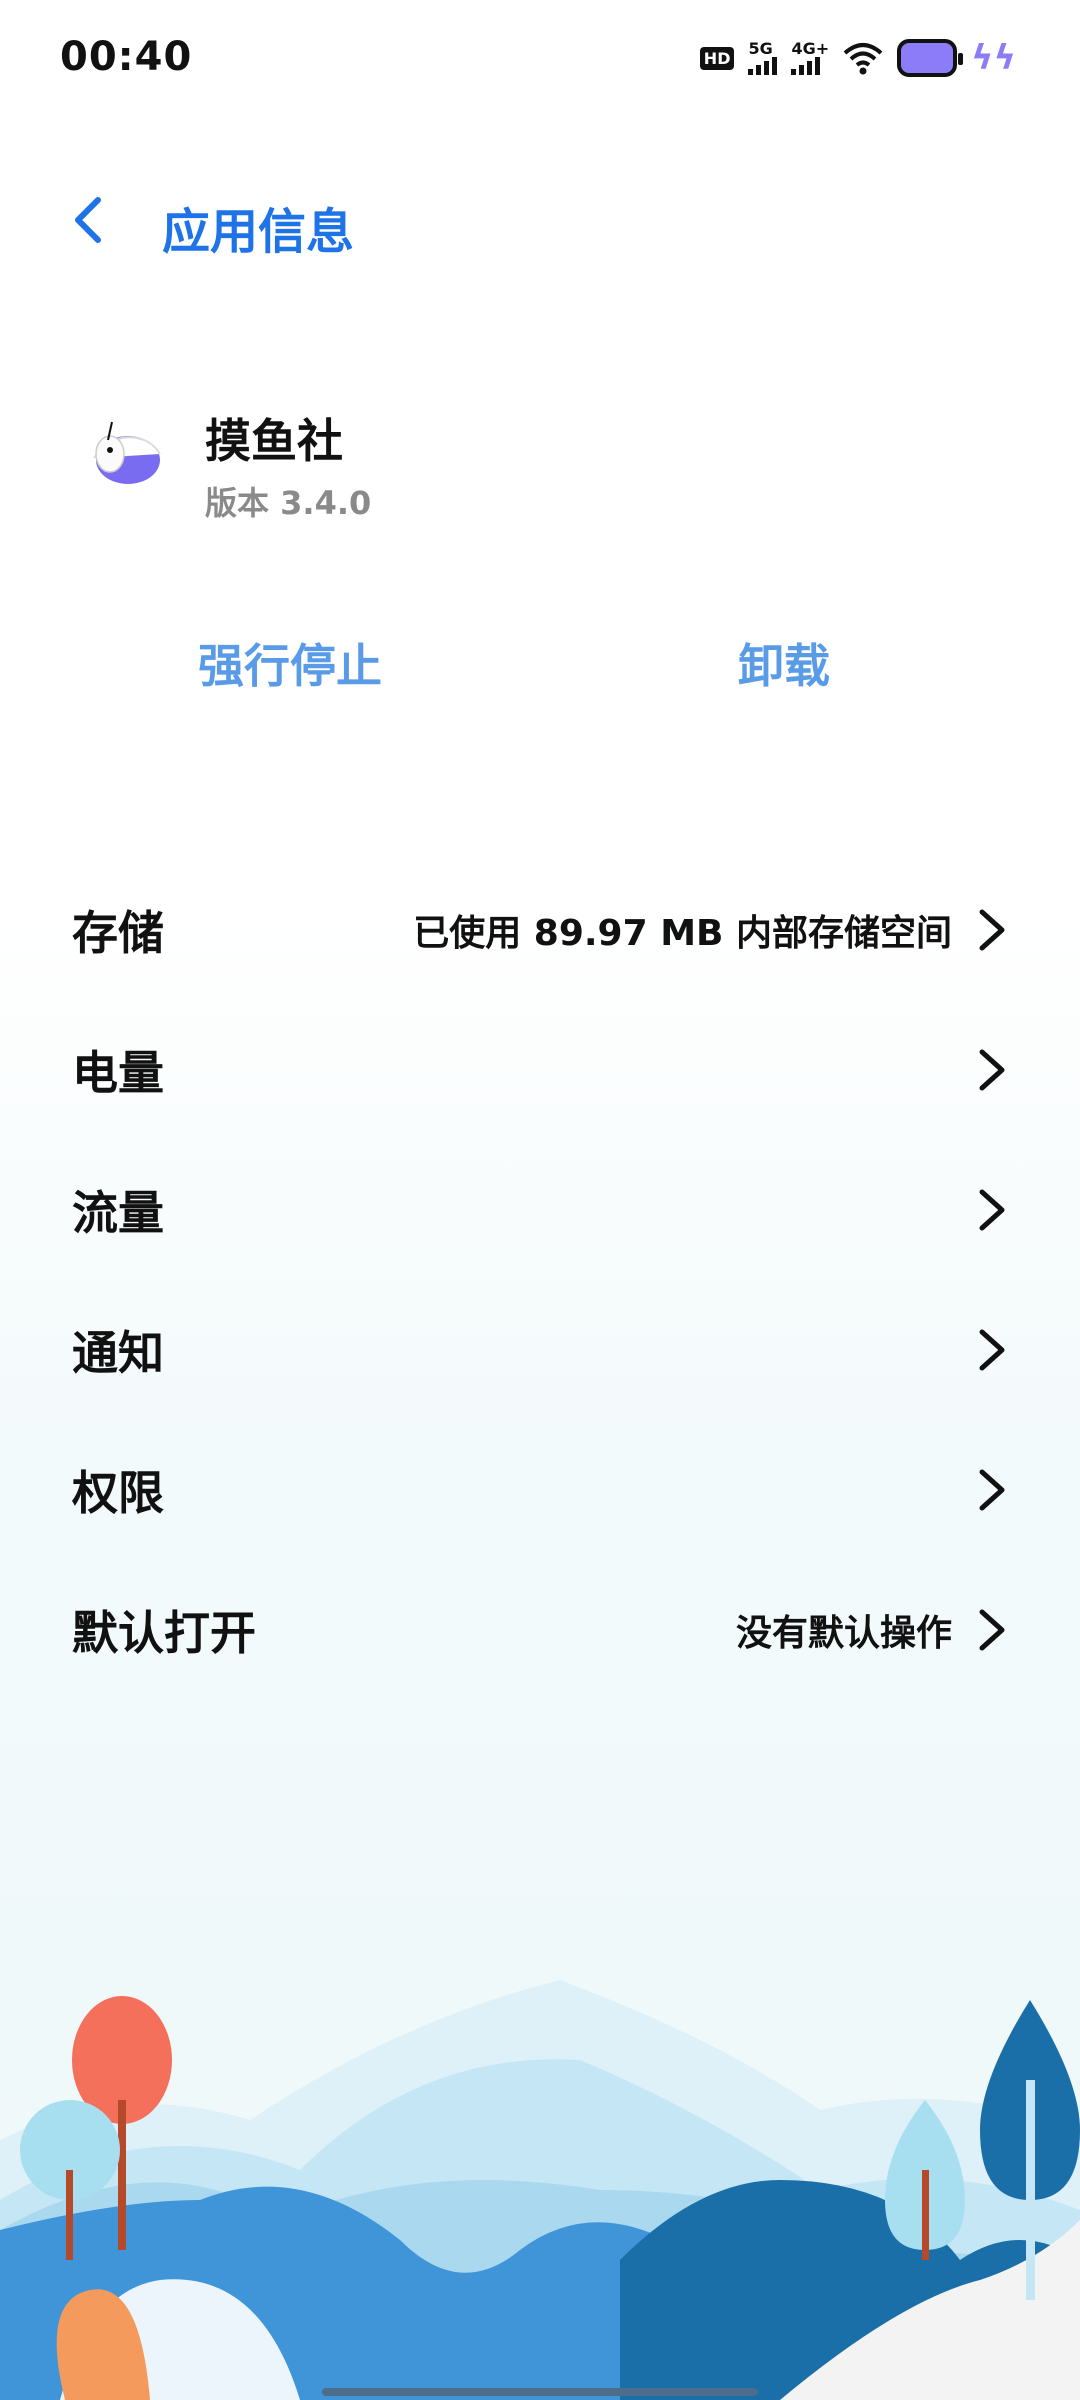 The height and width of the screenshot is (2400, 1080). I want to click on force-stop-button: 强行停止, so click(290, 663).